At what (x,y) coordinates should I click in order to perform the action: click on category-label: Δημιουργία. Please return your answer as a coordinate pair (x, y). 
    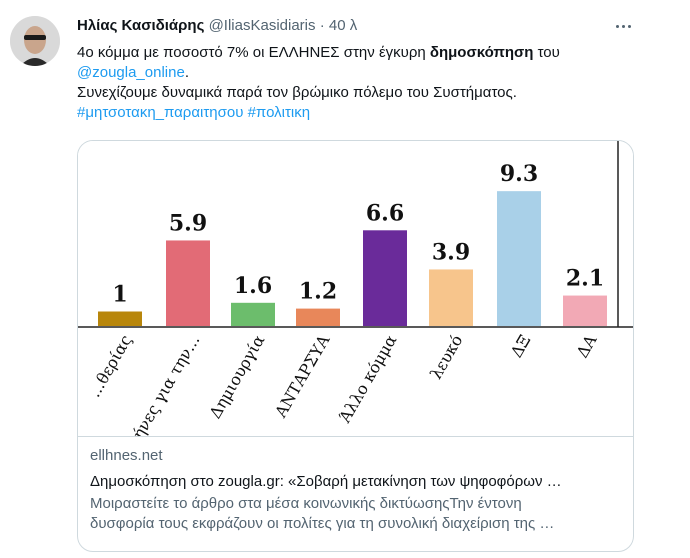
    Looking at the image, I should click on (236, 376).